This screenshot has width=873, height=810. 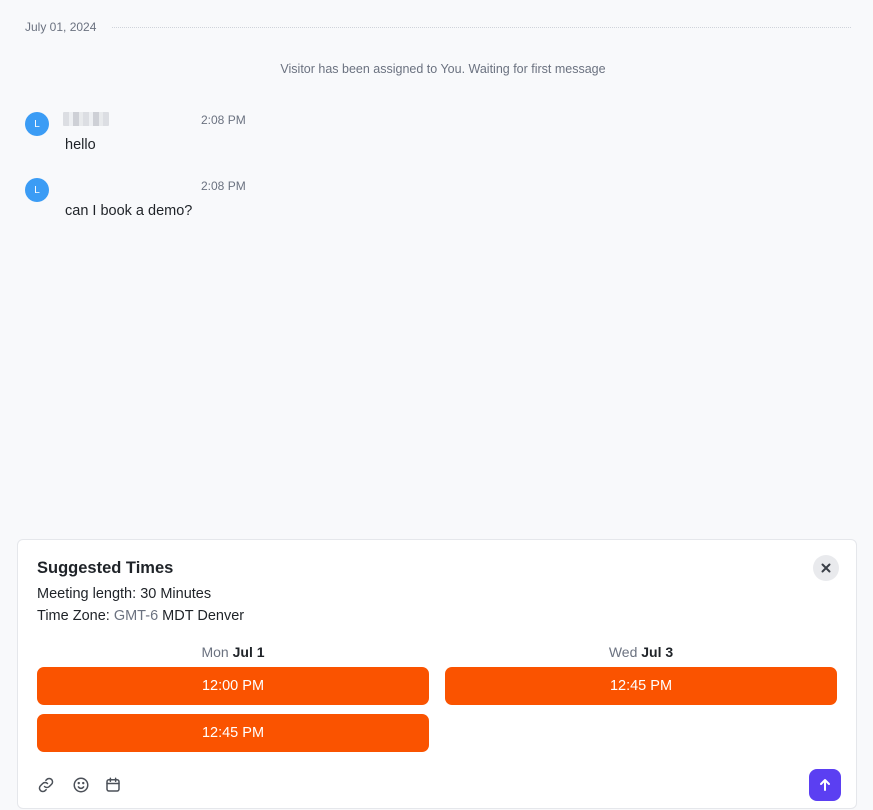 I want to click on send-button, so click(x=825, y=785).